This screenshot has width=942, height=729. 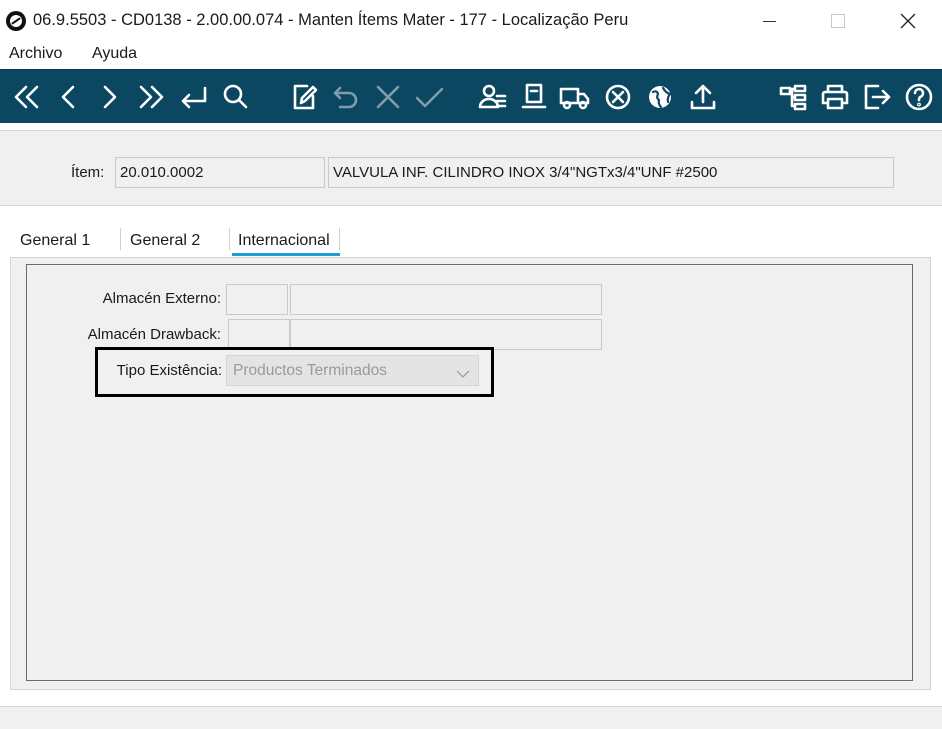 What do you see at coordinates (257, 299) in the screenshot?
I see `almacen-externo-code-field` at bounding box center [257, 299].